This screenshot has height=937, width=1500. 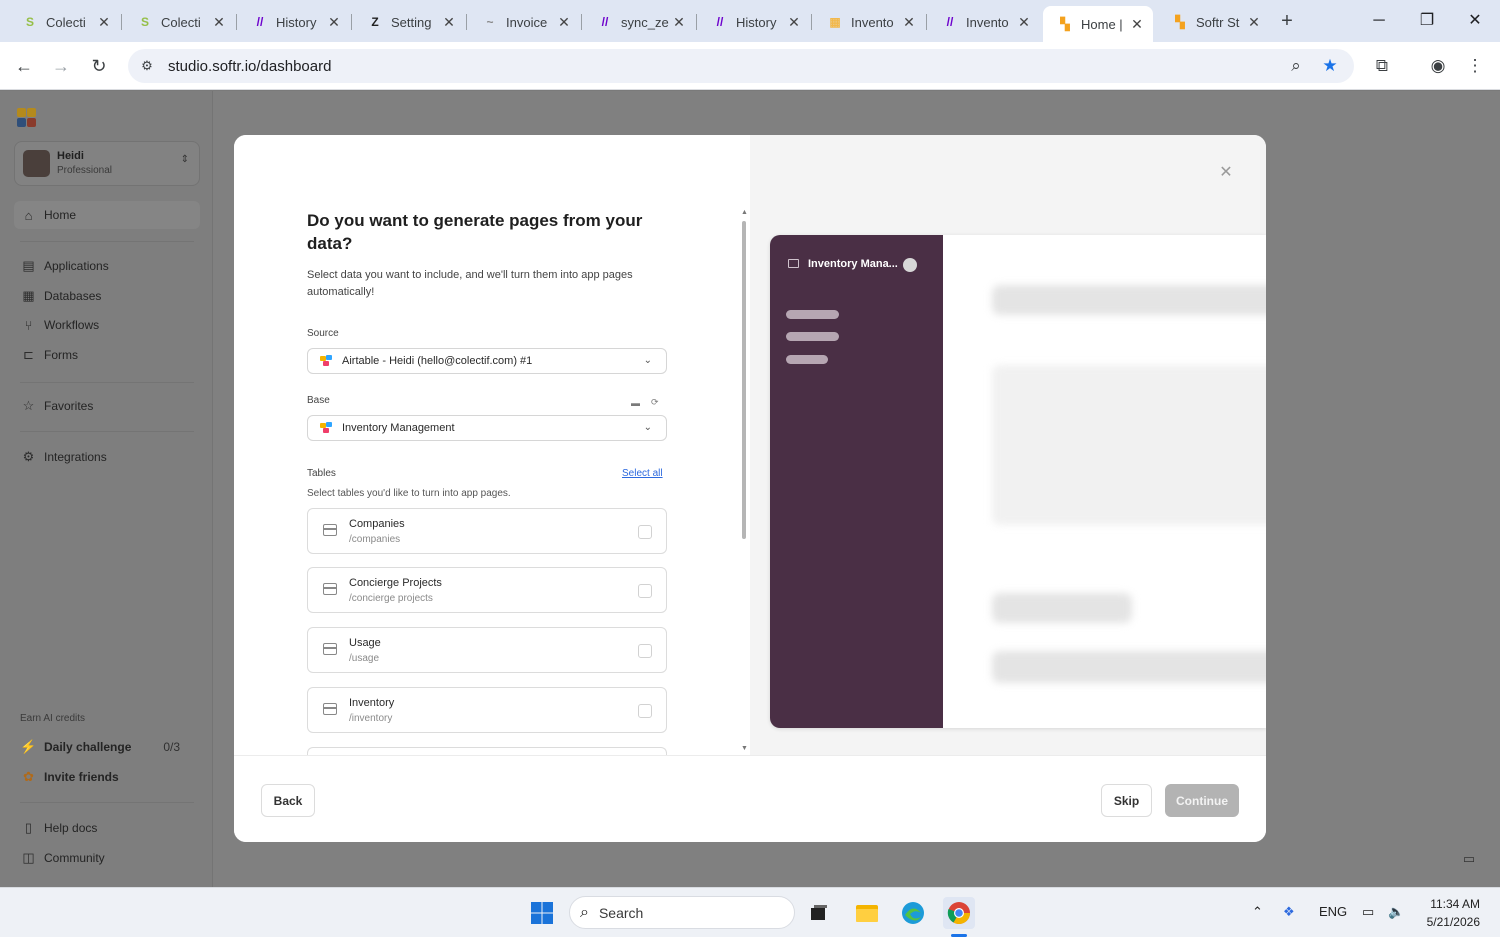 What do you see at coordinates (1427, 21) in the screenshot?
I see `restore-icon: ❐` at bounding box center [1427, 21].